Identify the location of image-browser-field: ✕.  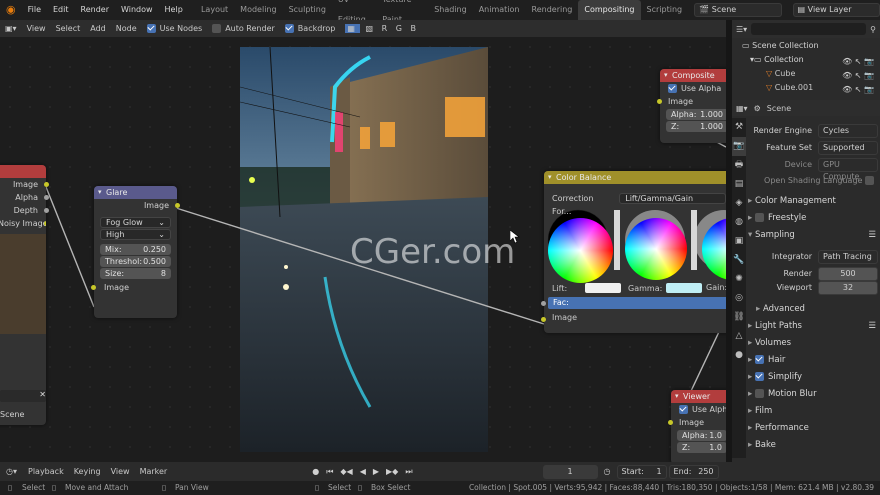
(23, 396).